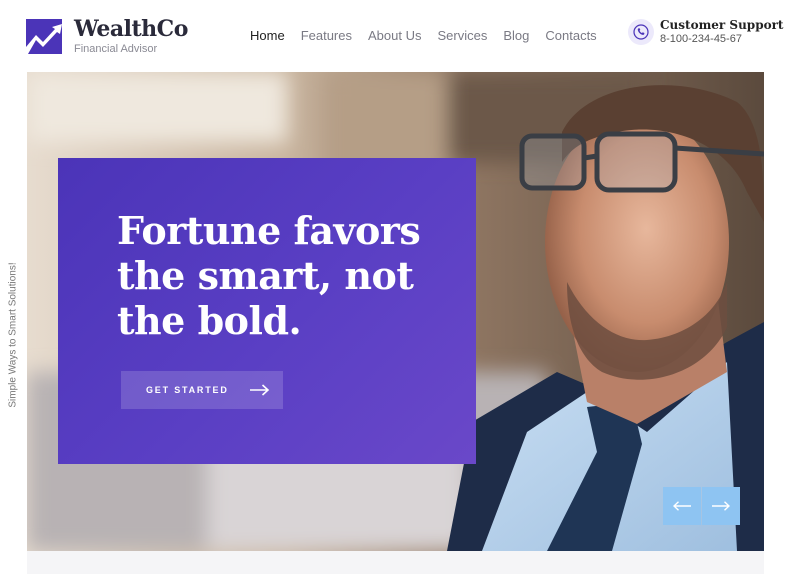  I want to click on nav-about-us: About Us, so click(394, 36).